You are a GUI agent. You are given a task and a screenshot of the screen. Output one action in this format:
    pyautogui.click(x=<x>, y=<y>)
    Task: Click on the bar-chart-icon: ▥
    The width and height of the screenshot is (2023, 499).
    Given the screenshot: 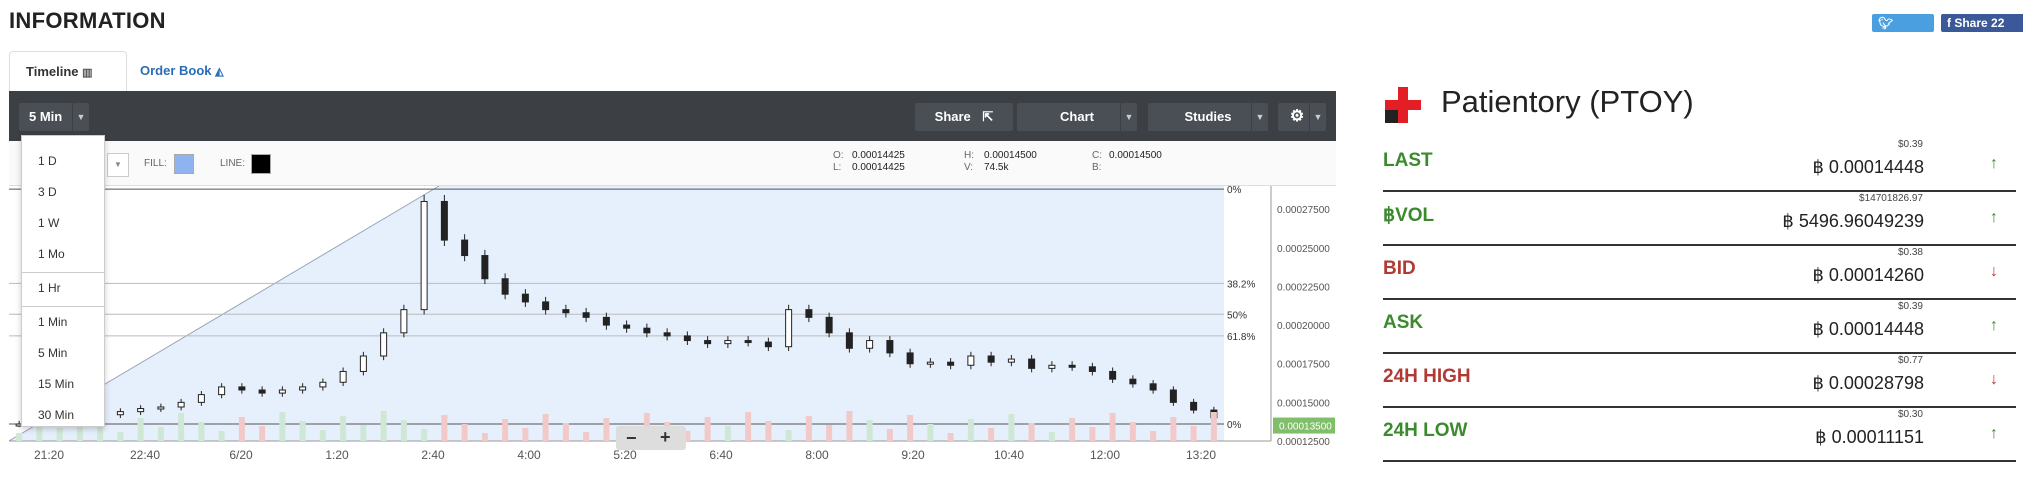 What is the action you would take?
    pyautogui.click(x=87, y=73)
    